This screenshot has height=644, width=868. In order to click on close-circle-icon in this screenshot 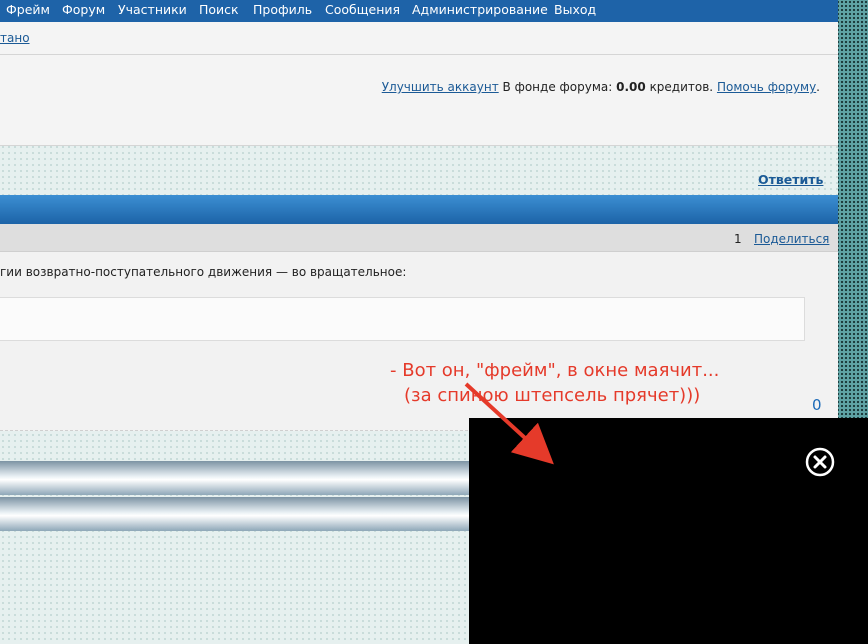, I will do `click(820, 462)`.